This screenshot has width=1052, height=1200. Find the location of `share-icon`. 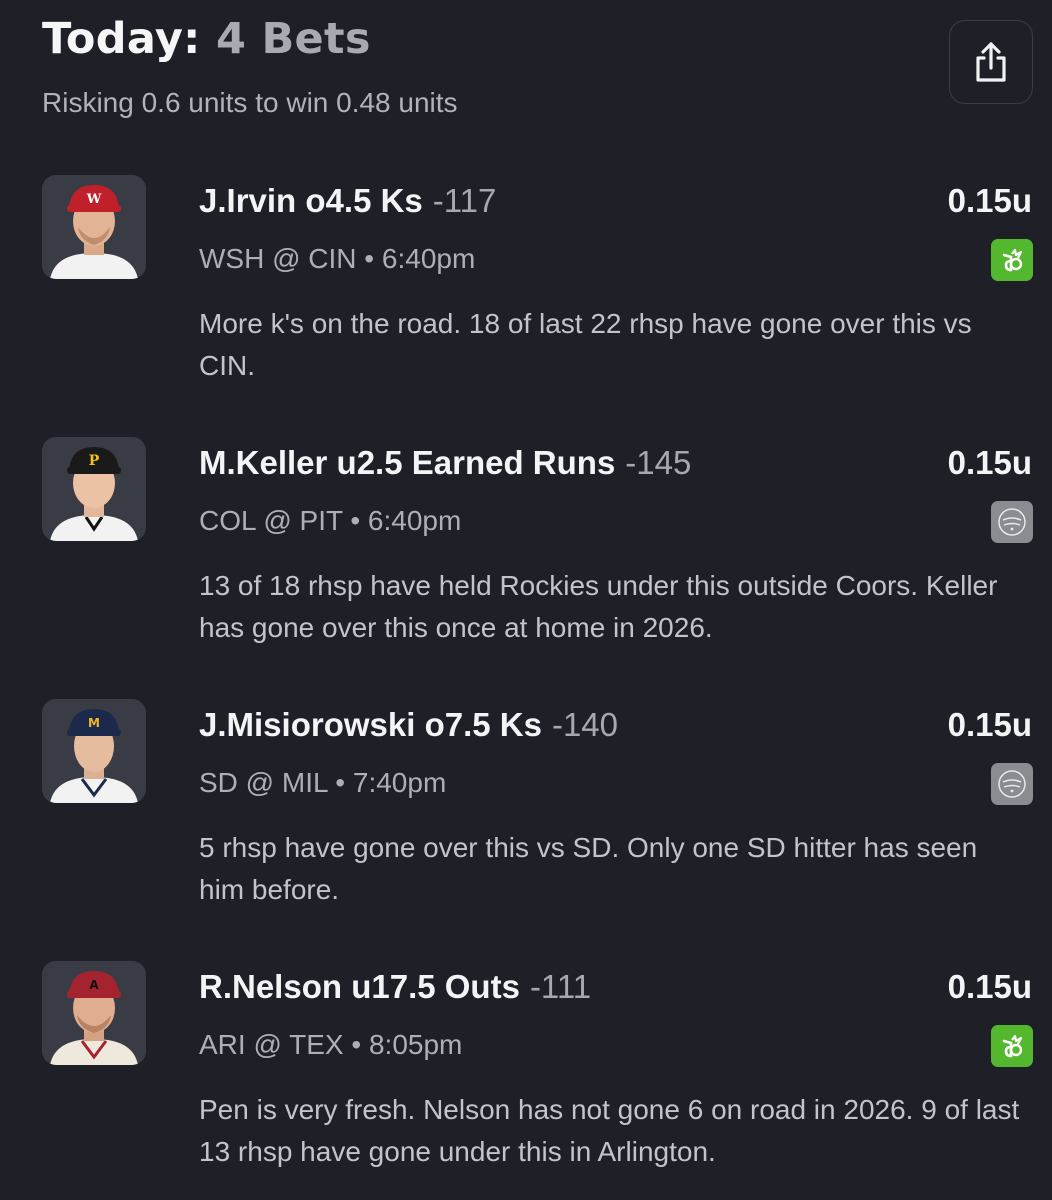

share-icon is located at coordinates (991, 62).